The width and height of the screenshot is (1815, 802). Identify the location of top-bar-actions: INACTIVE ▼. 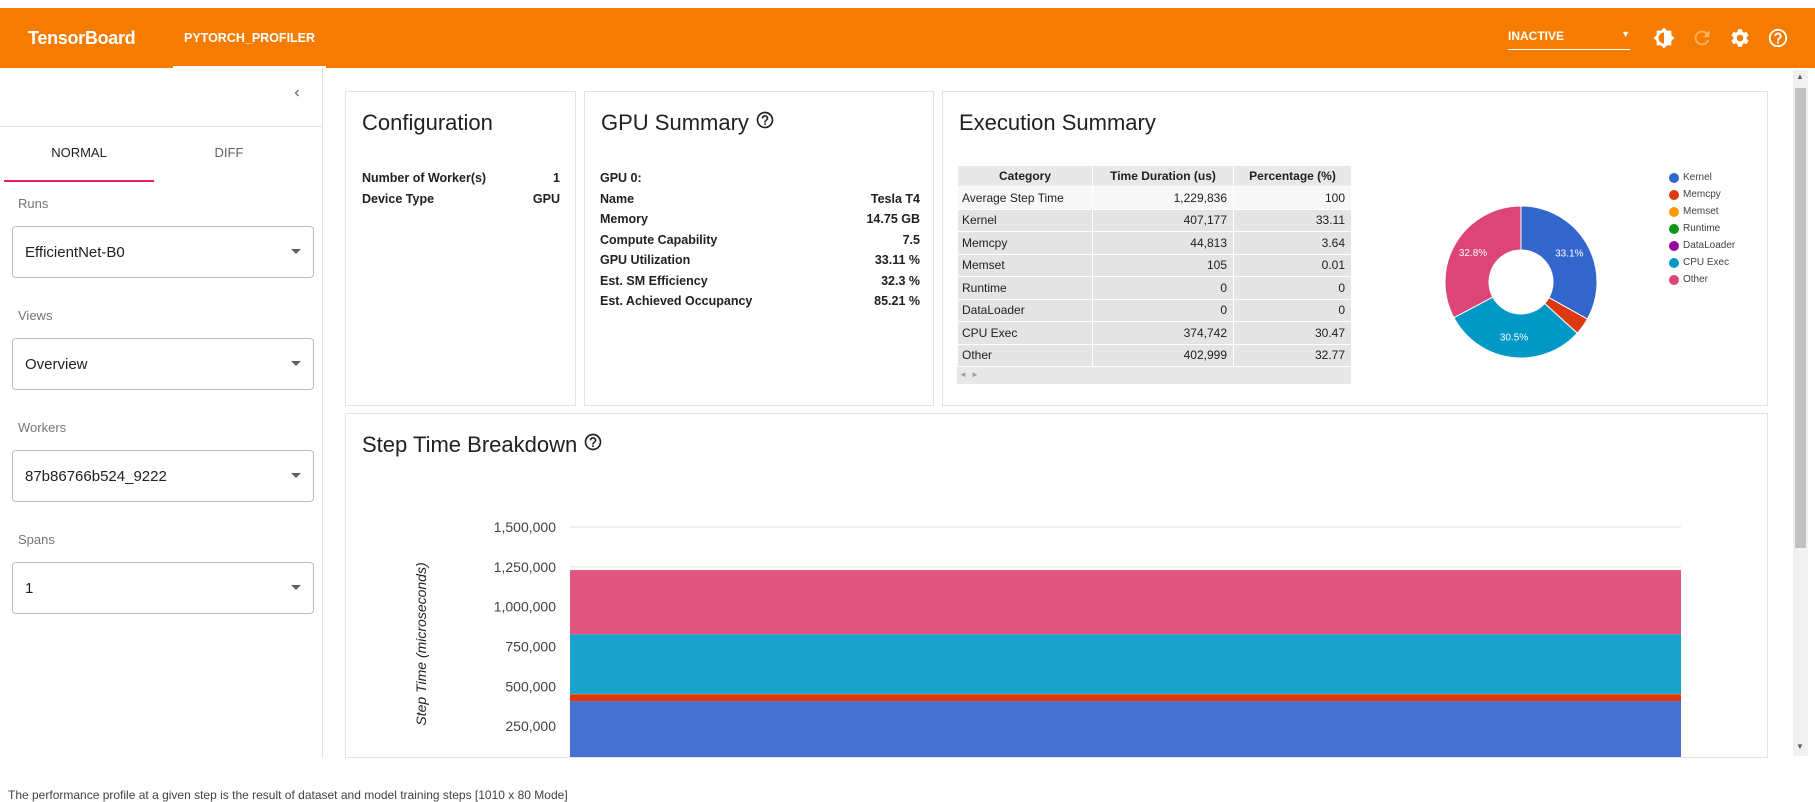
(1652, 38).